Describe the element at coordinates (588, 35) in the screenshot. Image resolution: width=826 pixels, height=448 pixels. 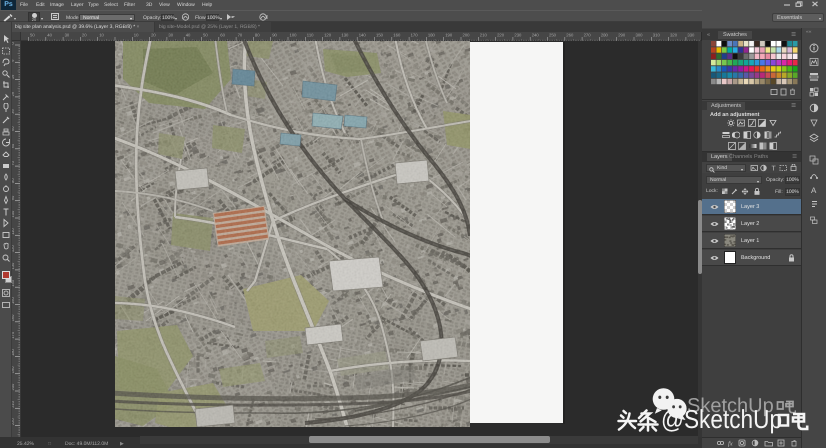
I see `svg-text: 270` at that location.